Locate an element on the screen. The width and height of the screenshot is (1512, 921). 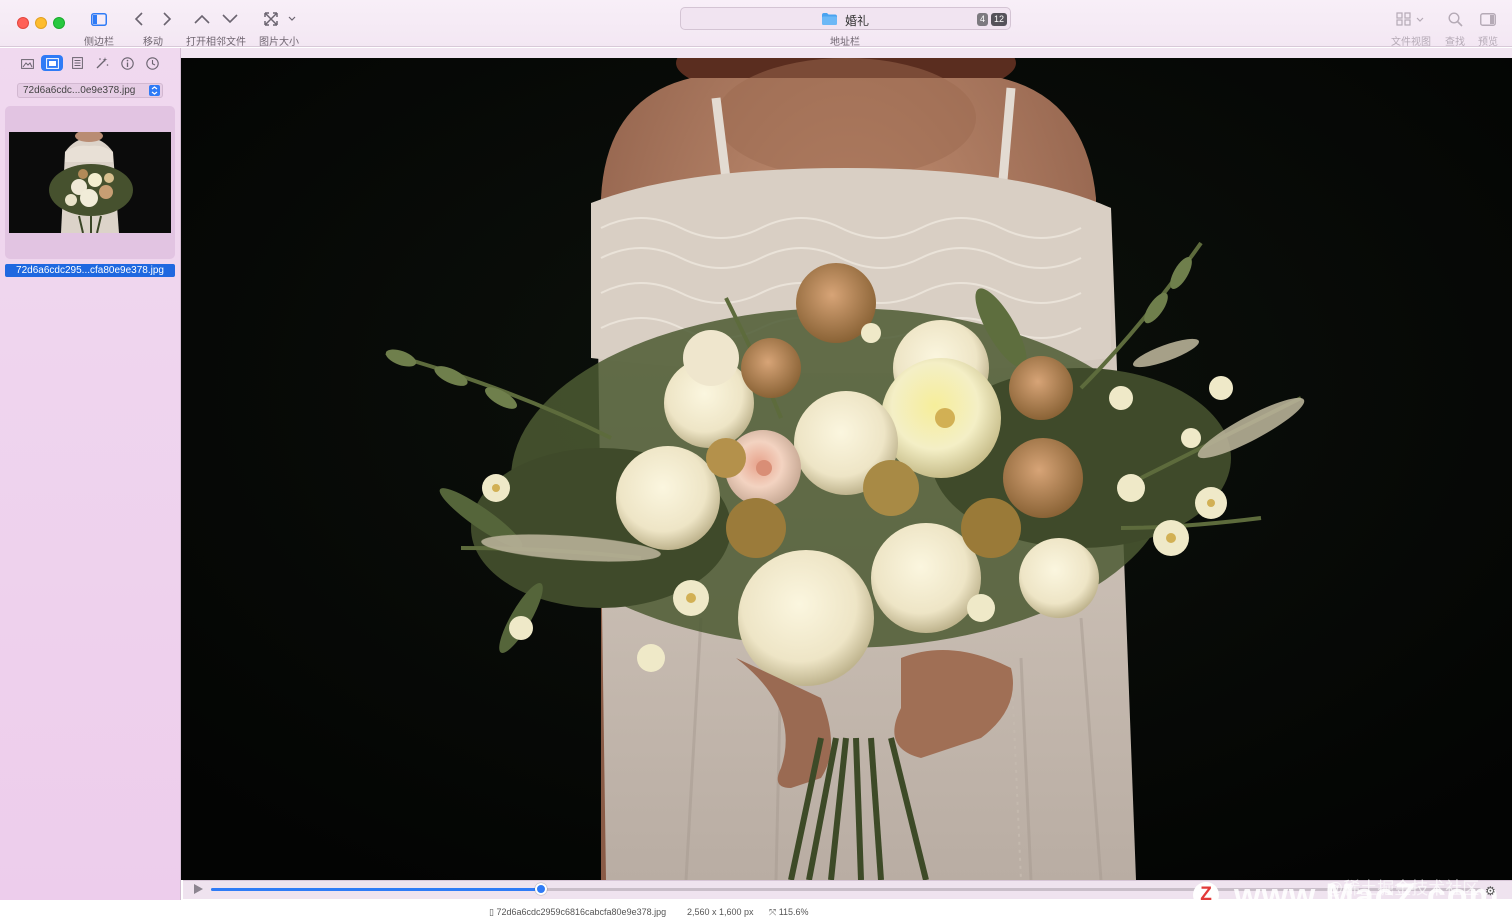
status-dimensions: 2,560 x 1,600 px is located at coordinates (720, 912).